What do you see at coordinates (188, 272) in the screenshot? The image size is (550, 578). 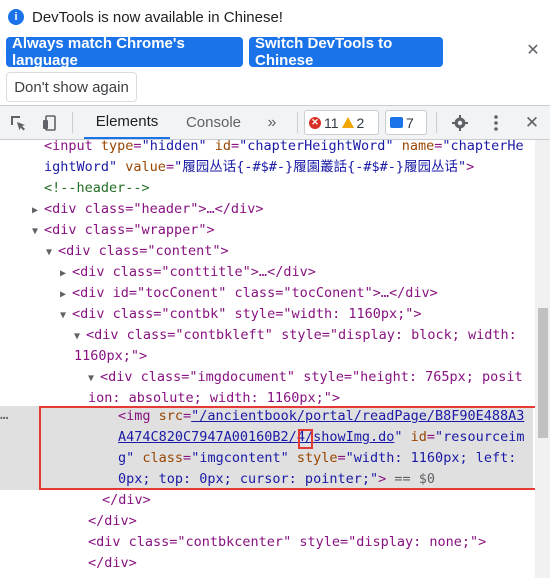 I see `dom-line-conttitle: ▶ <div class="conttitle">…</div>` at bounding box center [188, 272].